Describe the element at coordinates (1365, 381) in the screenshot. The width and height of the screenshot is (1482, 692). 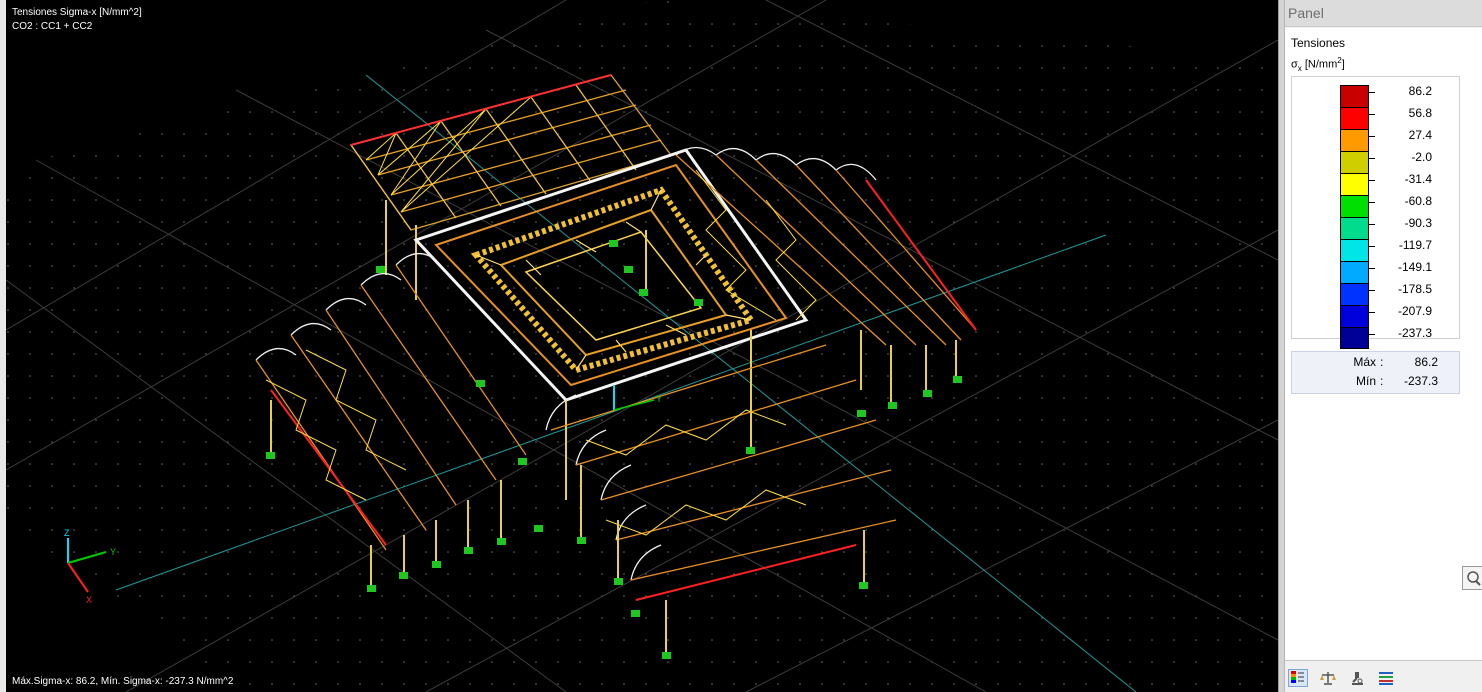
I see `min-label: Mín` at that location.